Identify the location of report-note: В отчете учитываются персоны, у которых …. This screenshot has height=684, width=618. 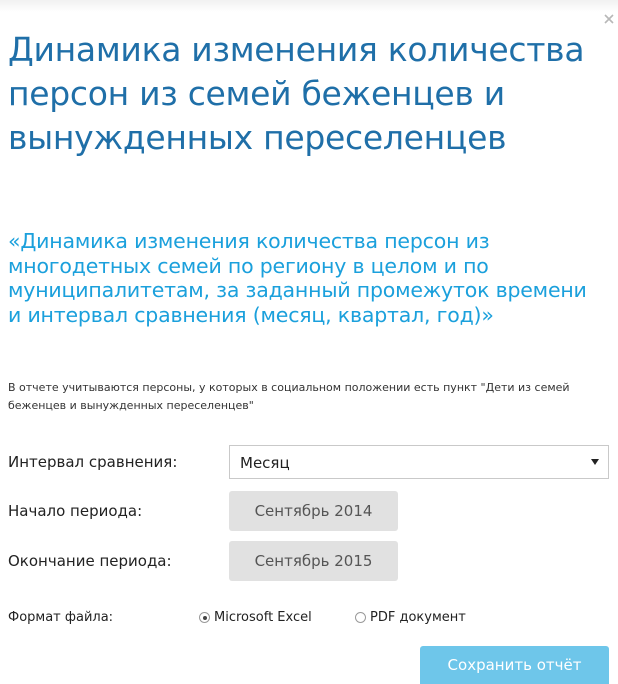
(289, 396).